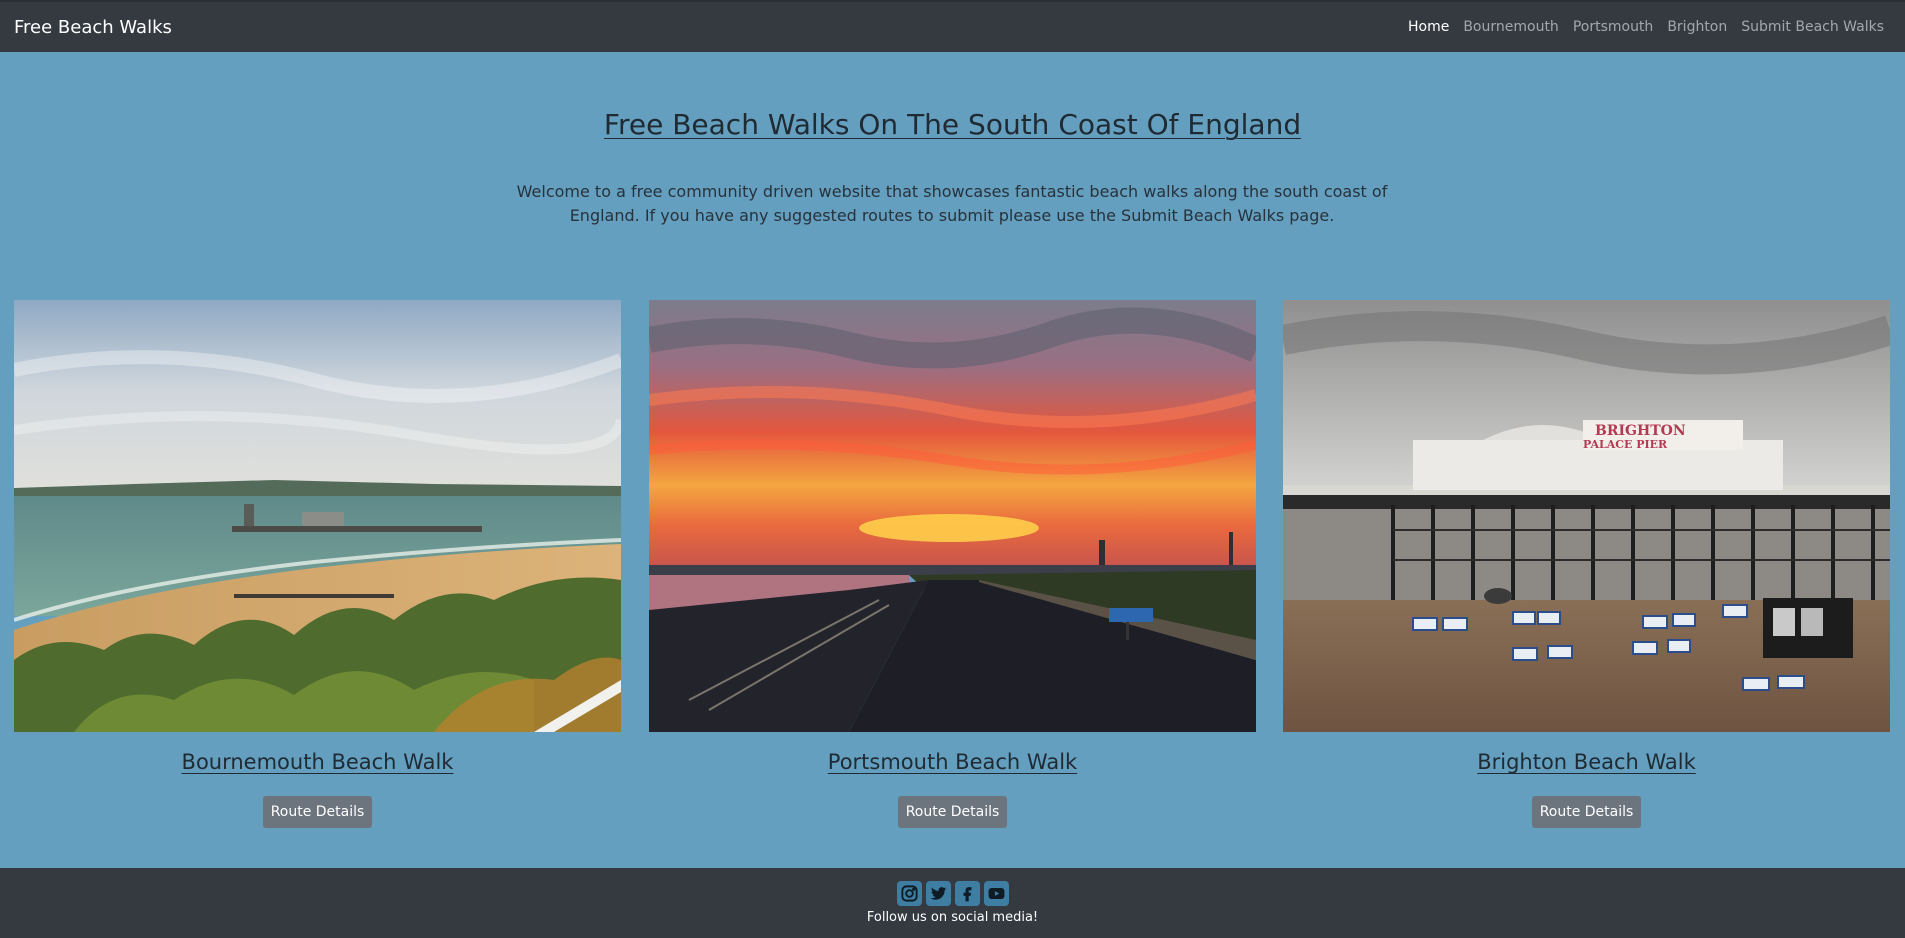  What do you see at coordinates (1510, 27) in the screenshot?
I see `nav-link-bournemouth: Bournemouth` at bounding box center [1510, 27].